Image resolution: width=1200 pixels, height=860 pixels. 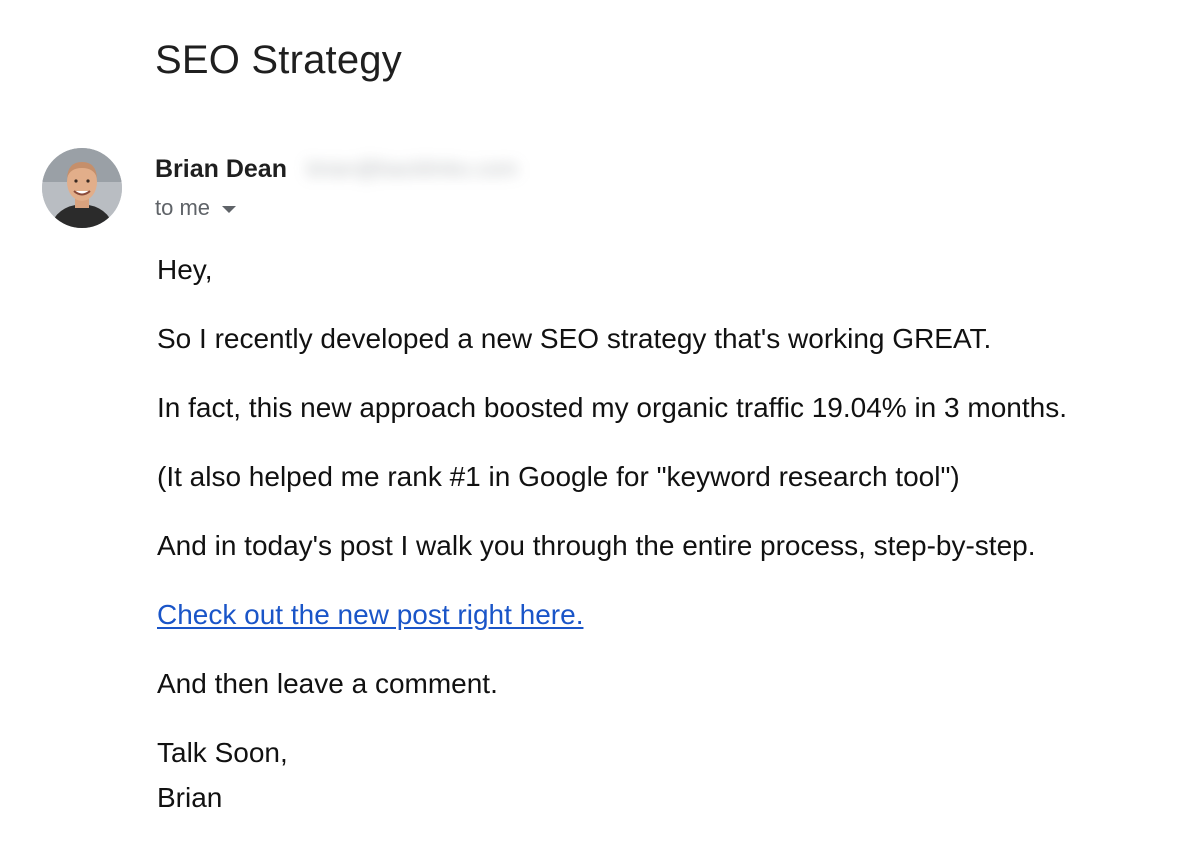 I want to click on body-greeting: Hey,, so click(x=185, y=269).